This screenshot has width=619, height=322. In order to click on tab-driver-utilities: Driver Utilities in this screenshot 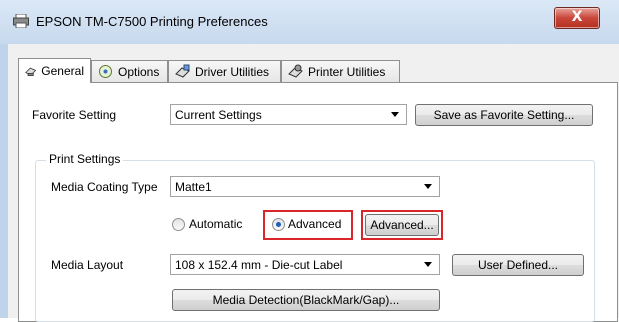, I will do `click(224, 71)`.